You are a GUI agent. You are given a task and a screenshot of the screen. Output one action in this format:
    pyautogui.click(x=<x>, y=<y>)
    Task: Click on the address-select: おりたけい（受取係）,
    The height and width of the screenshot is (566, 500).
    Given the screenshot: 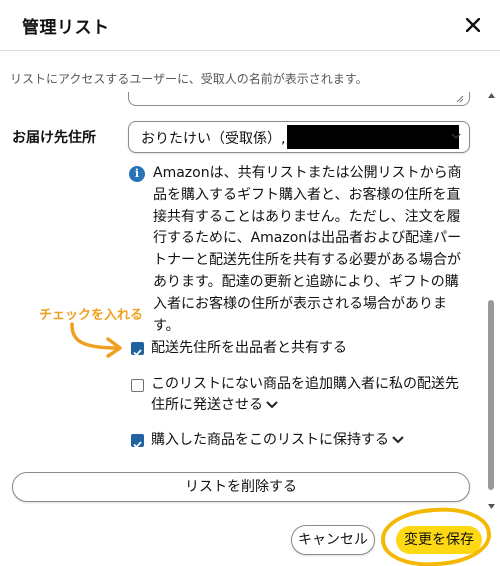 What is the action you would take?
    pyautogui.click(x=299, y=137)
    